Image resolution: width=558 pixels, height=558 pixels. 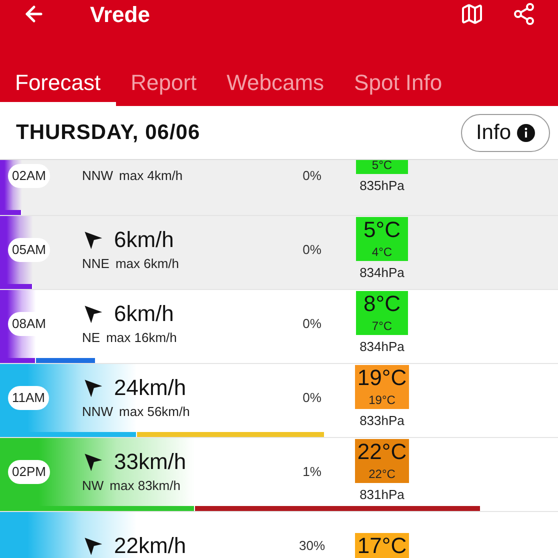 I want to click on feels-like: 22°C, so click(x=382, y=475).